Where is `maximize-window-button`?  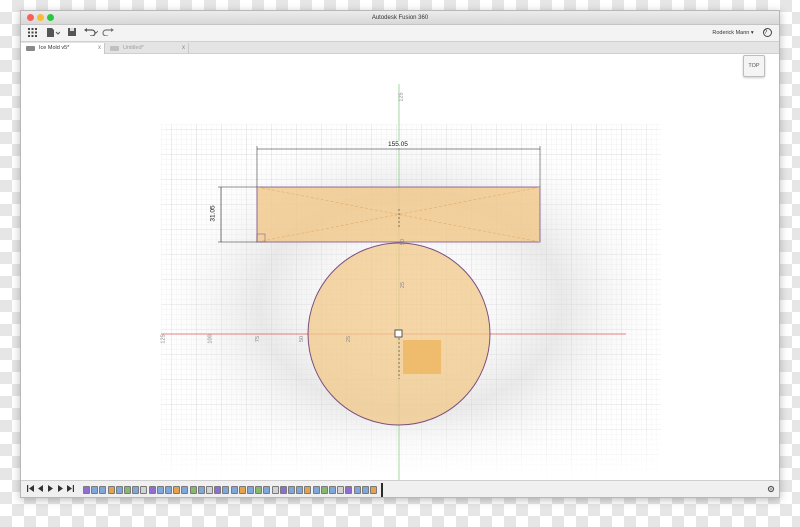 maximize-window-button is located at coordinates (50, 17).